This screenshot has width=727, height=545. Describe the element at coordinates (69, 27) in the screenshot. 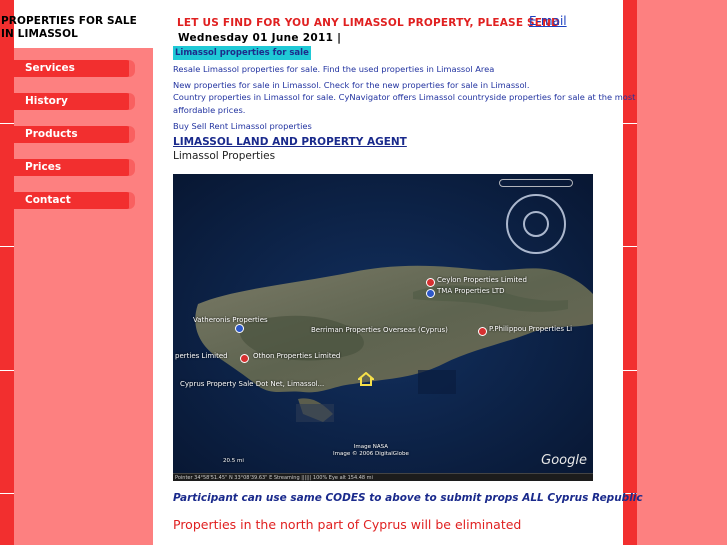

I see `site-title: PROPERTIES FOR SALE IN LIMASSOL` at that location.